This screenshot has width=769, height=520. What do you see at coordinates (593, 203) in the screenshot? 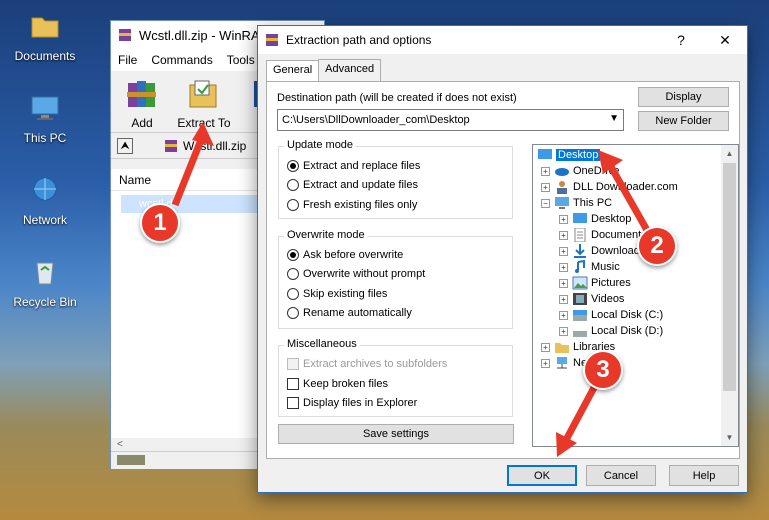
I see `tree-item-label: This PC` at bounding box center [593, 203].